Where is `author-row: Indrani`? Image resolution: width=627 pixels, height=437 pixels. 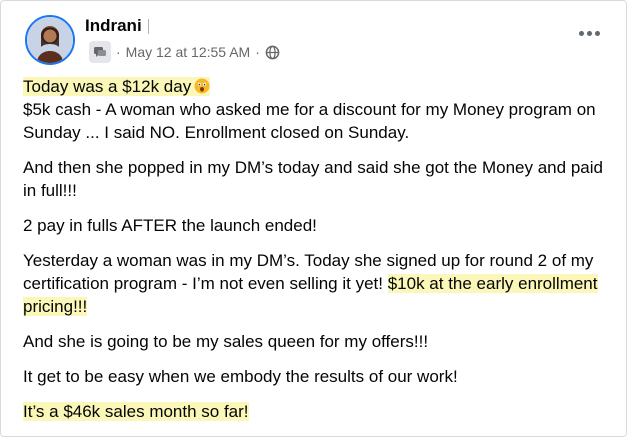
author-row: Indrani is located at coordinates (117, 26).